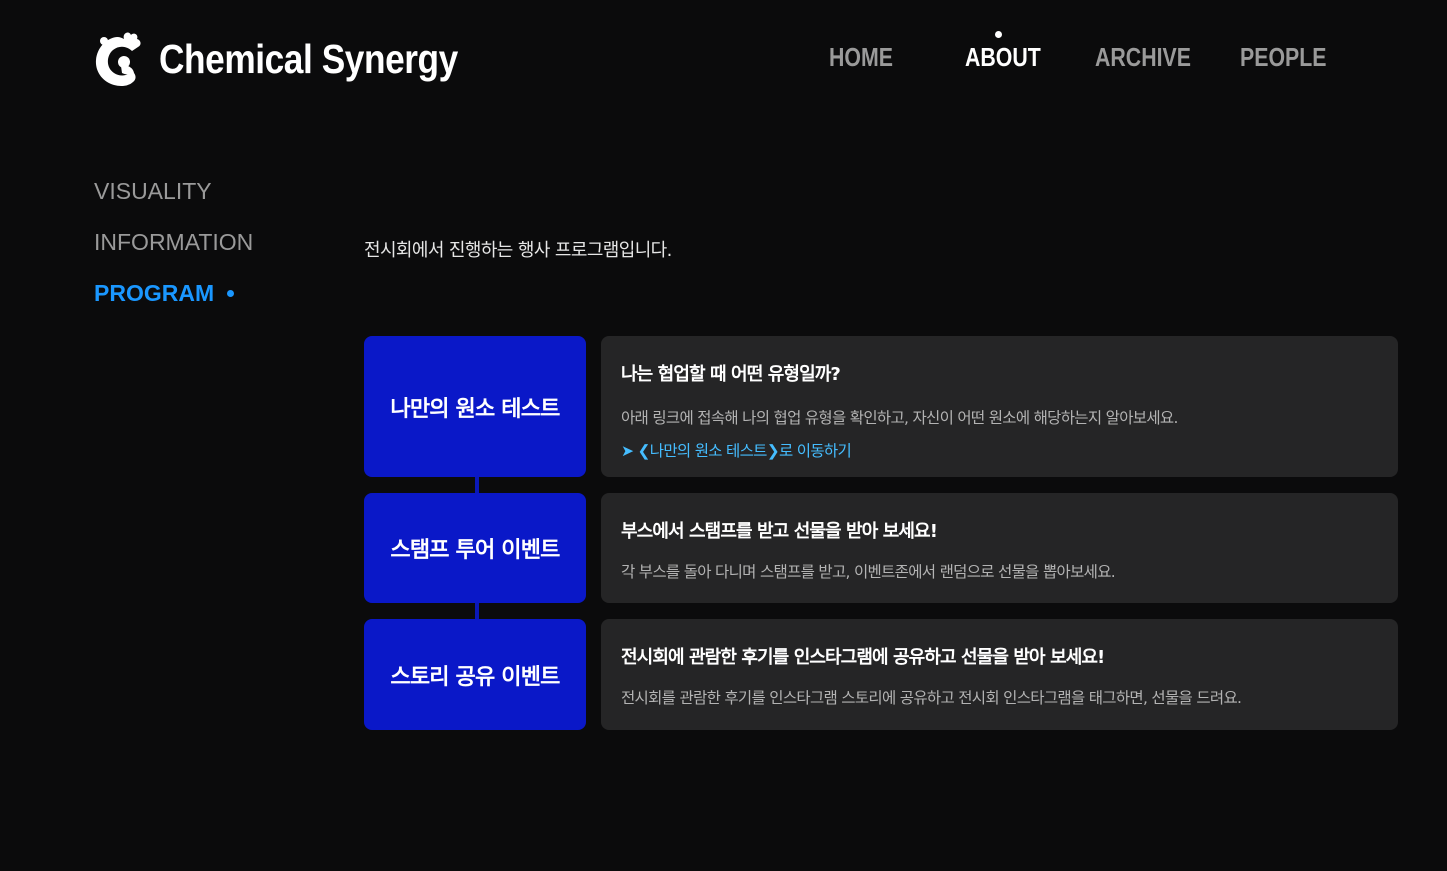 The image size is (1447, 871). I want to click on element-test-link: ➤ ❮나만의 원소 테스트❯로 이동하기, so click(736, 450).